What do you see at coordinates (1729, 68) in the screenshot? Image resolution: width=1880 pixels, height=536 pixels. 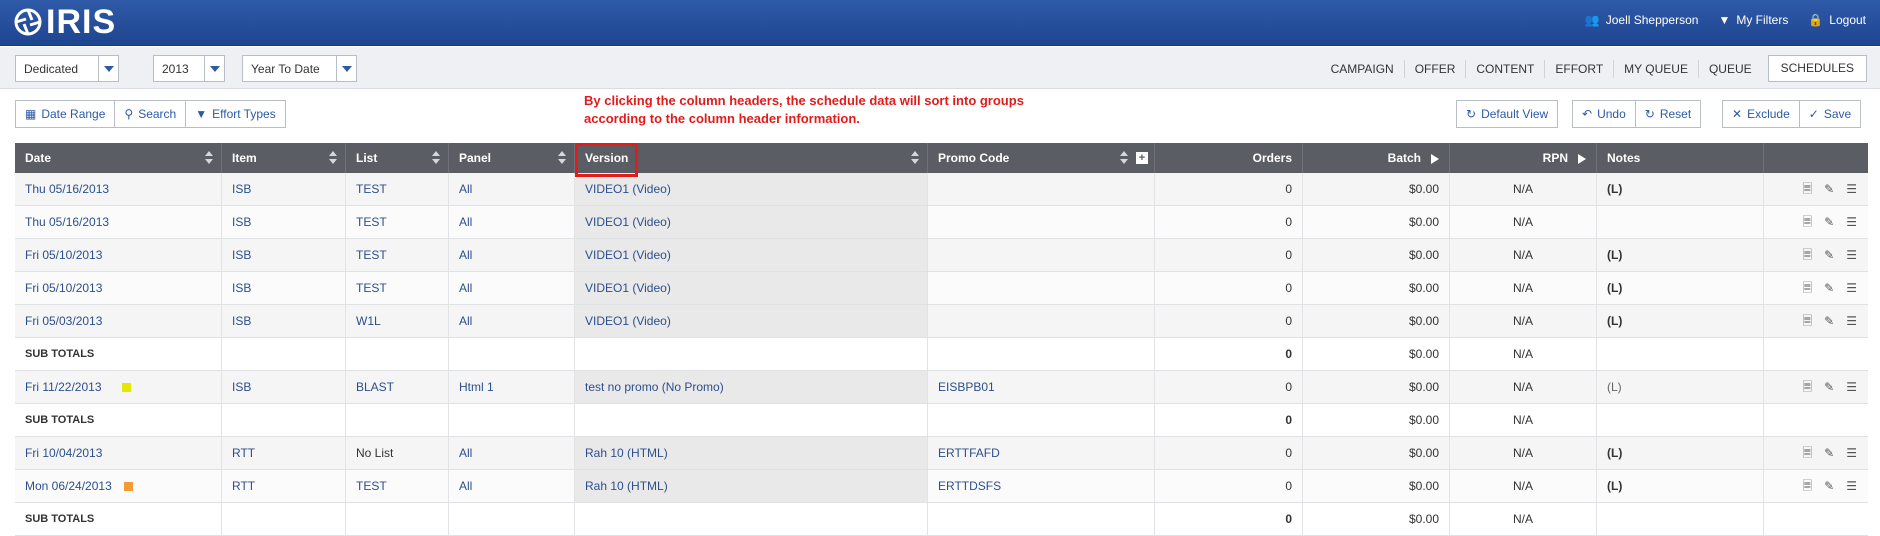 I see `nav-queue: QUEUE` at bounding box center [1729, 68].